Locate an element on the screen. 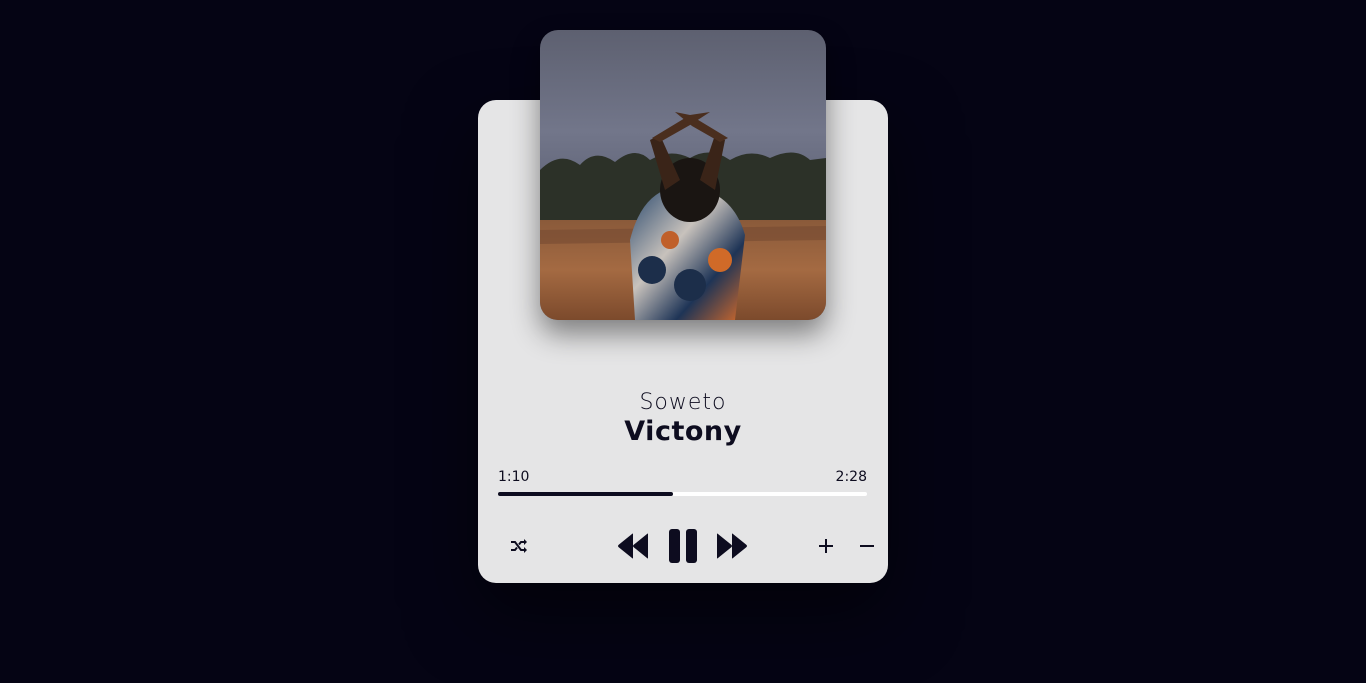 The width and height of the screenshot is (1366, 683). song-title: Soweto is located at coordinates (683, 402).